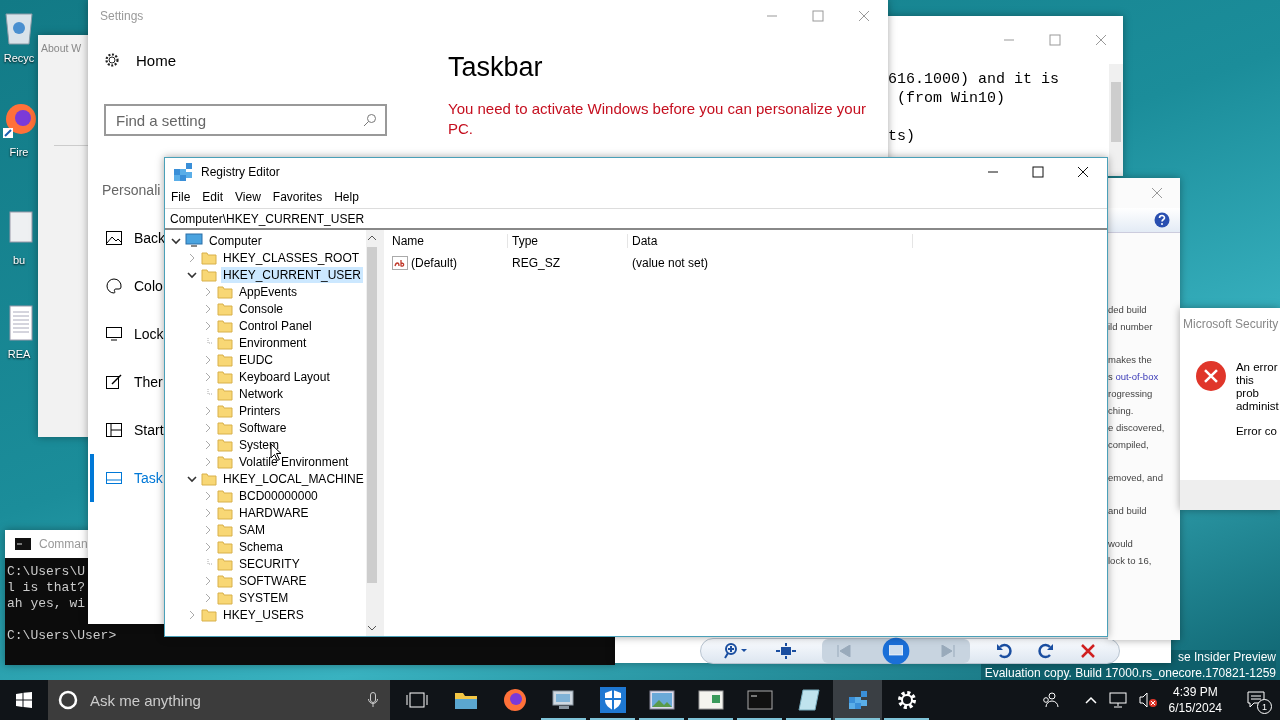 This screenshot has height=720, width=1280. What do you see at coordinates (261, 393) in the screenshot?
I see `tree-item: Network` at bounding box center [261, 393].